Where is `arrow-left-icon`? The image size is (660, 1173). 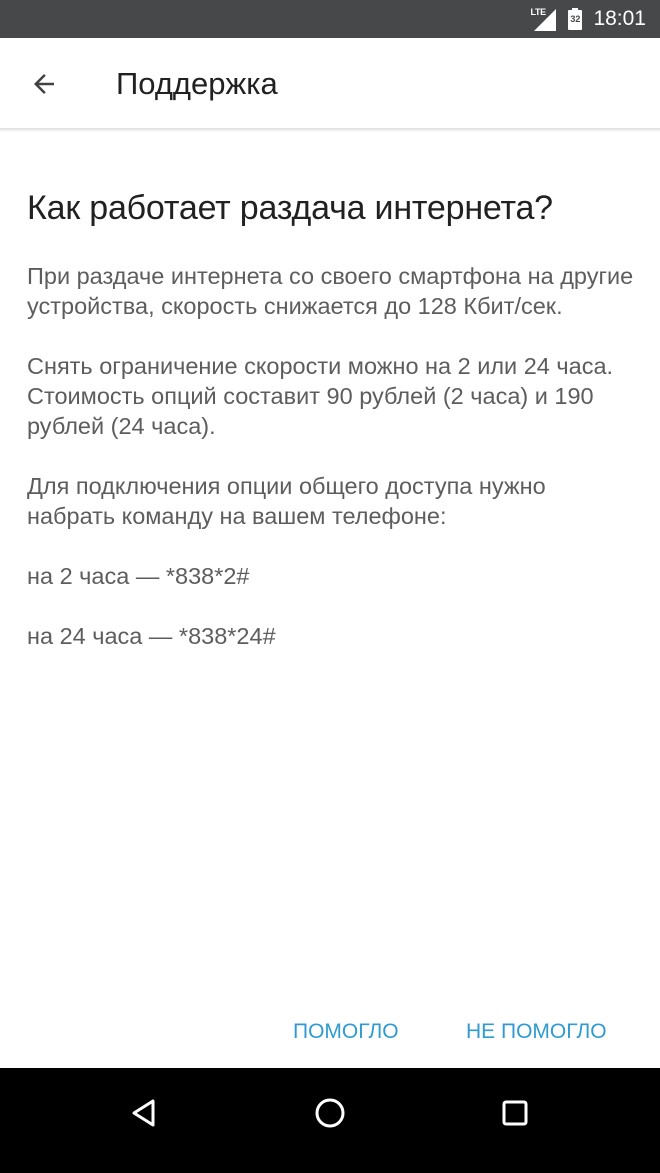
arrow-left-icon is located at coordinates (44, 84).